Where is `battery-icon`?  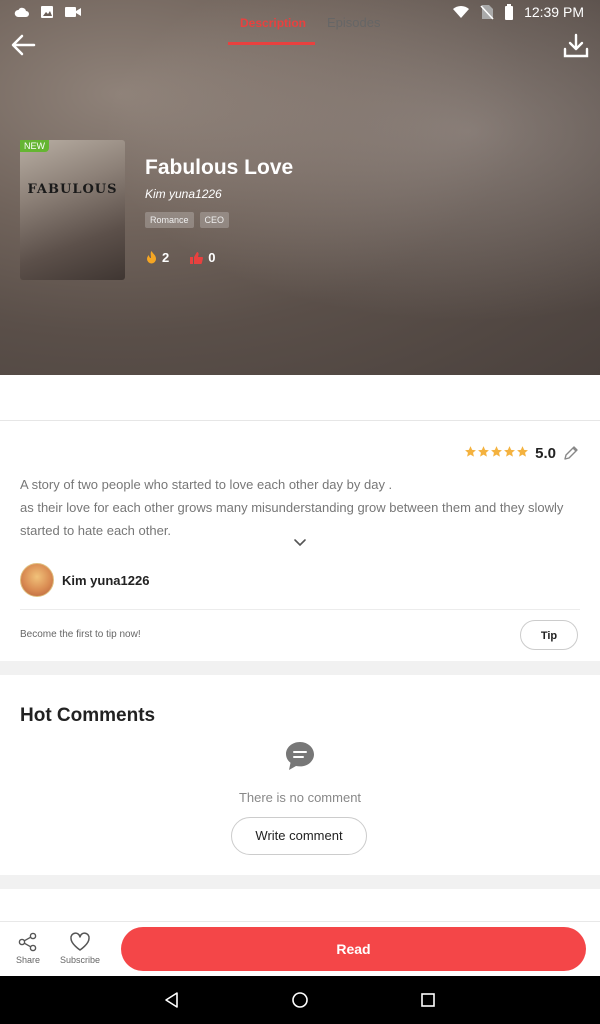 battery-icon is located at coordinates (509, 12).